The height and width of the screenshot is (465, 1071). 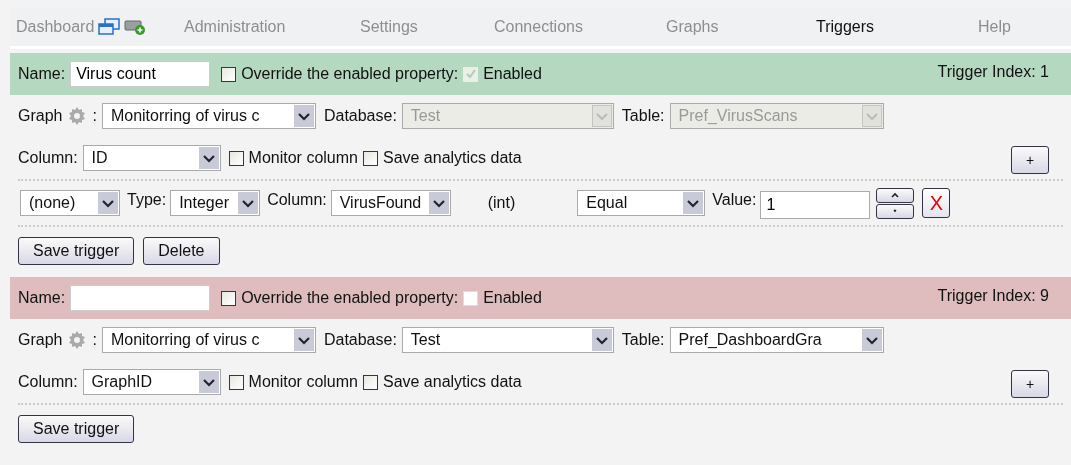 I want to click on name-field: Virus count, so click(x=140, y=74).